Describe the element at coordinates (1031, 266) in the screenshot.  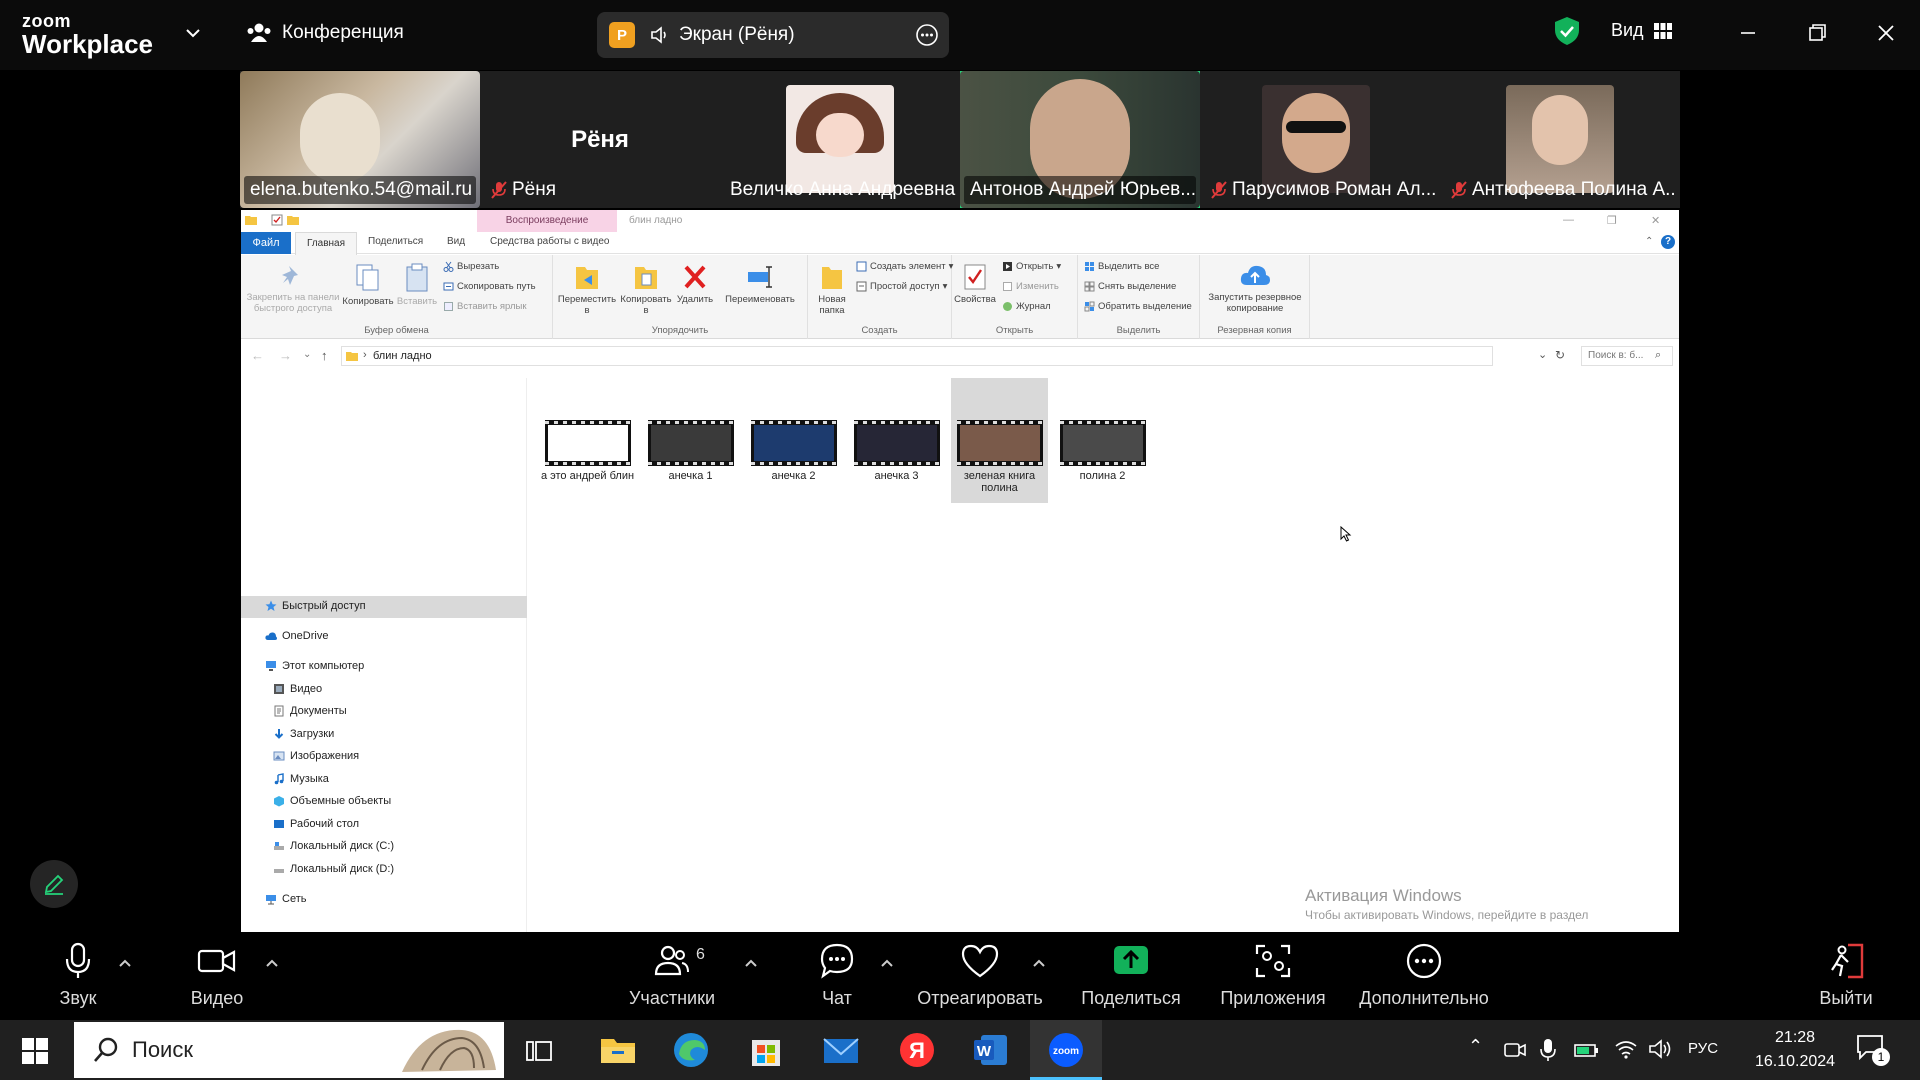
I see `open-button: Открыть ▾` at that location.